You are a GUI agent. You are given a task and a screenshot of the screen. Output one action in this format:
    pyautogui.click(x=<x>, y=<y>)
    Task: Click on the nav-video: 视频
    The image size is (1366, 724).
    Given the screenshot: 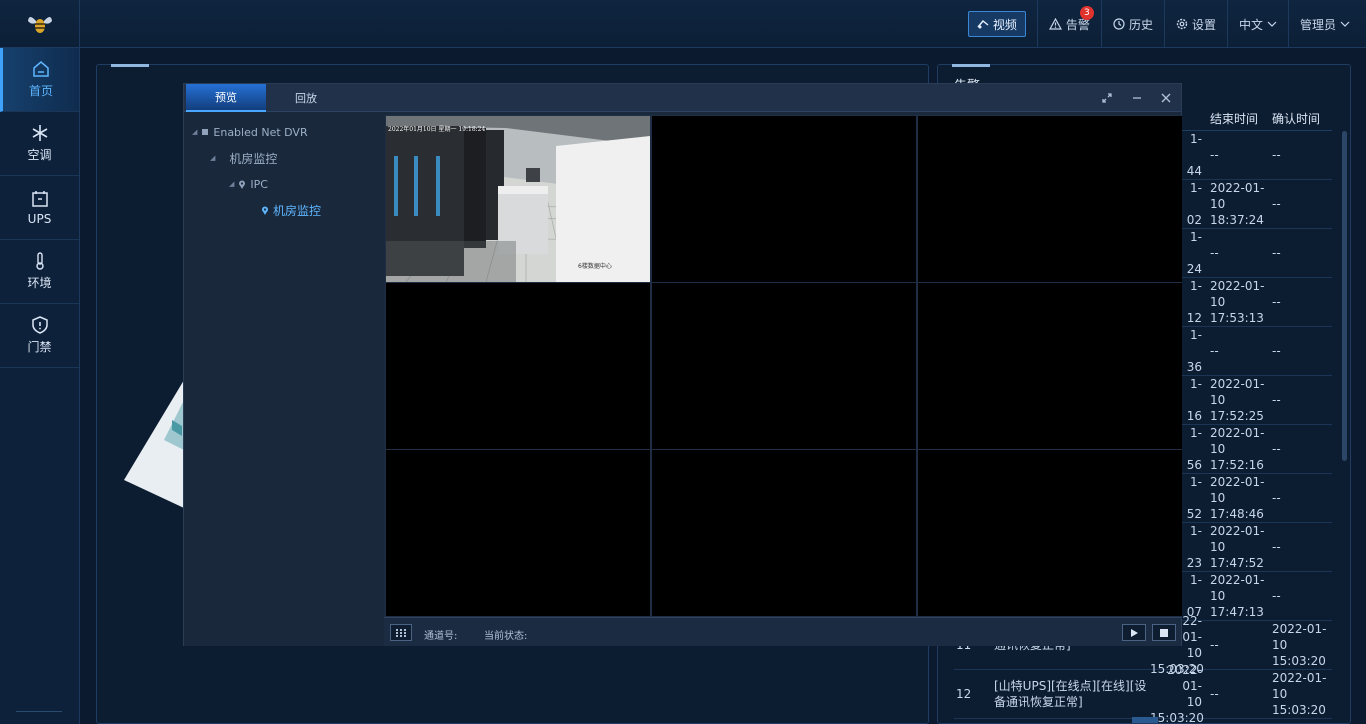 What is the action you would take?
    pyautogui.click(x=997, y=24)
    